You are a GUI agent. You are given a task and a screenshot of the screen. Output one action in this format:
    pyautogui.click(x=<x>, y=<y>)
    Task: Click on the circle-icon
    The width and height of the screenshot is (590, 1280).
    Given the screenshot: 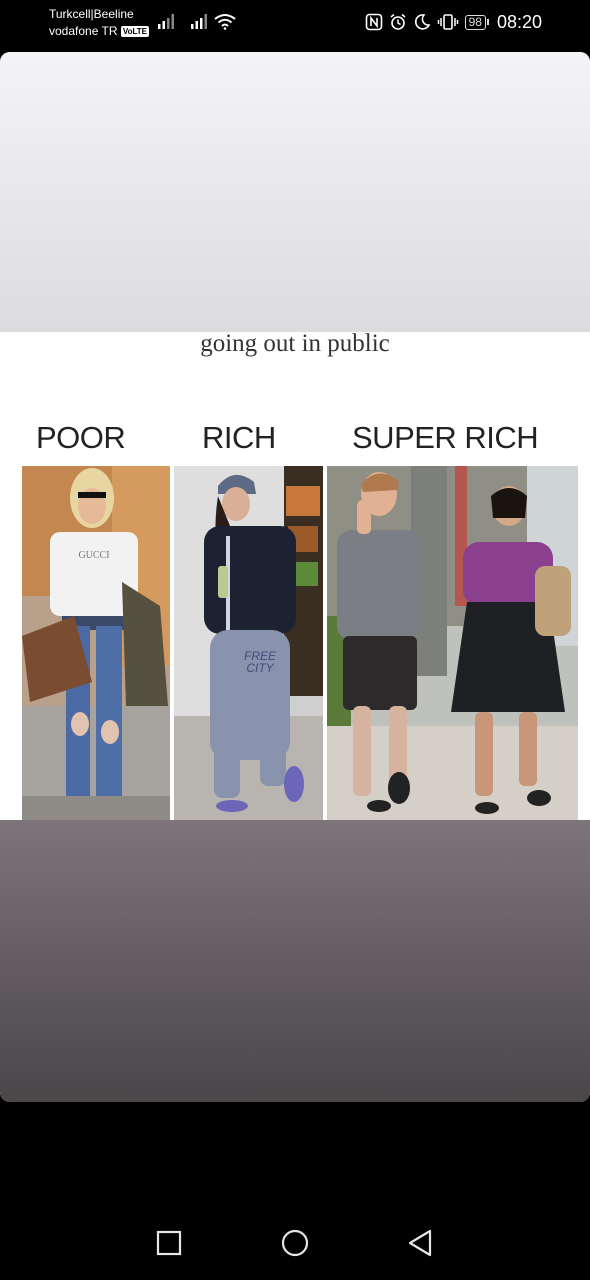 What is the action you would take?
    pyautogui.click(x=295, y=1245)
    